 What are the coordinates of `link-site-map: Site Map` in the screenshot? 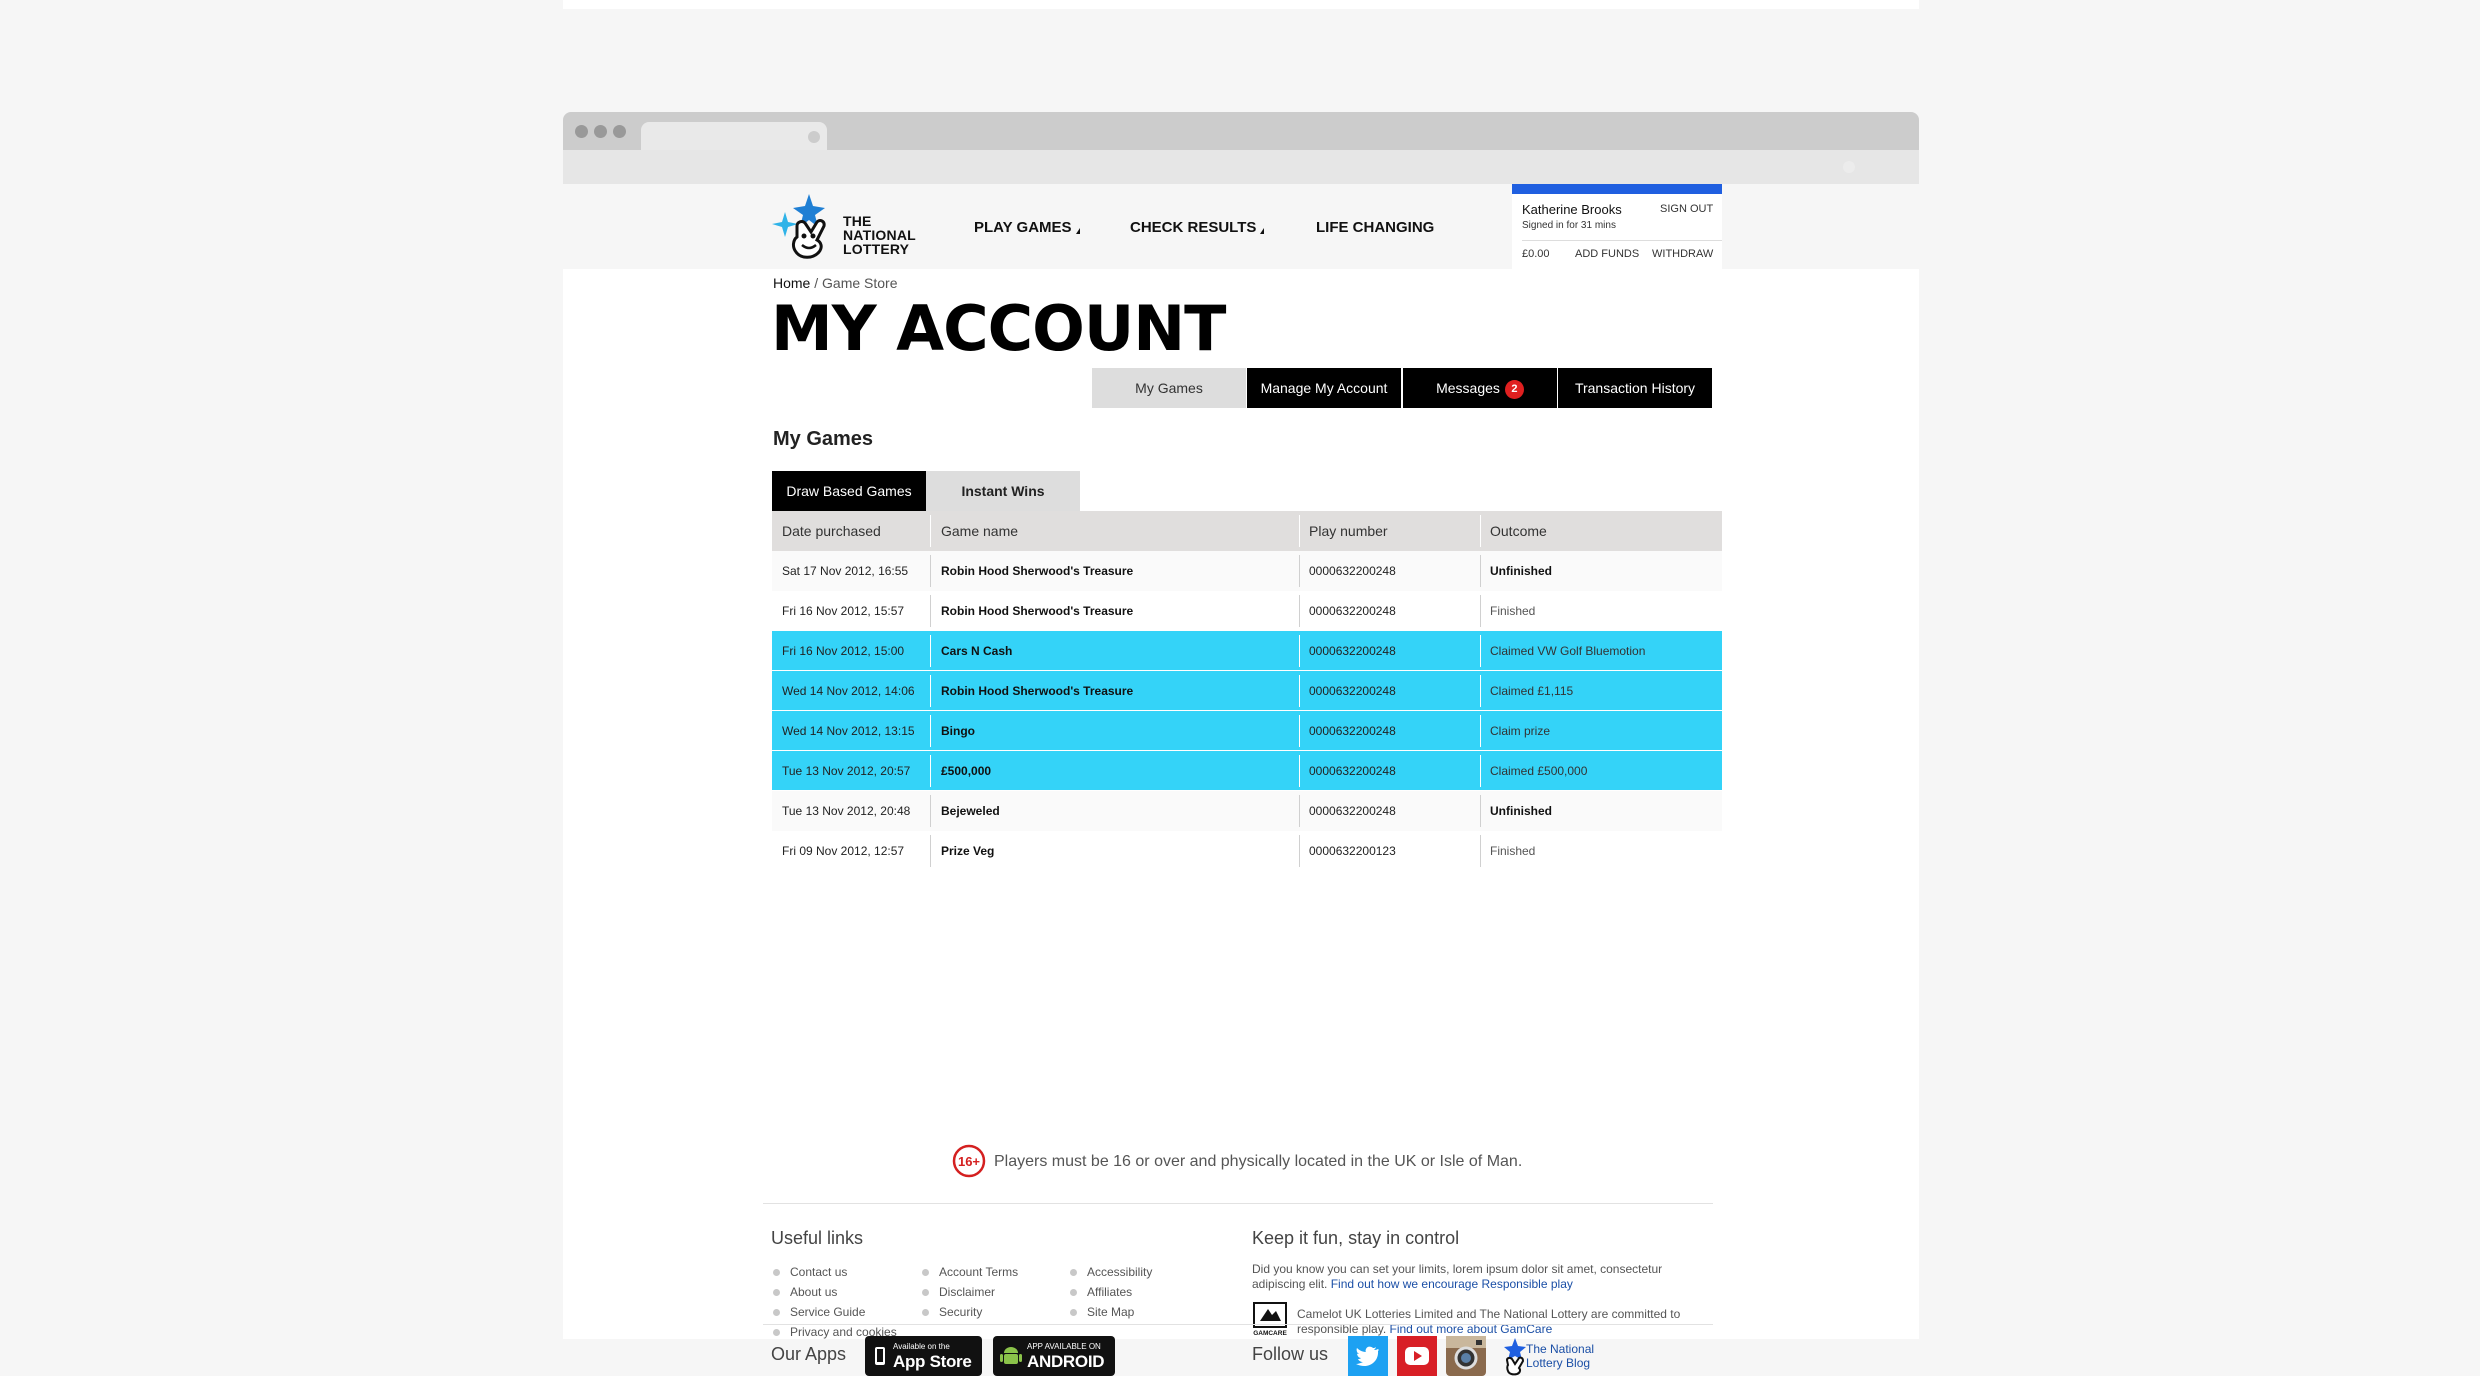 It's located at (1111, 1312).